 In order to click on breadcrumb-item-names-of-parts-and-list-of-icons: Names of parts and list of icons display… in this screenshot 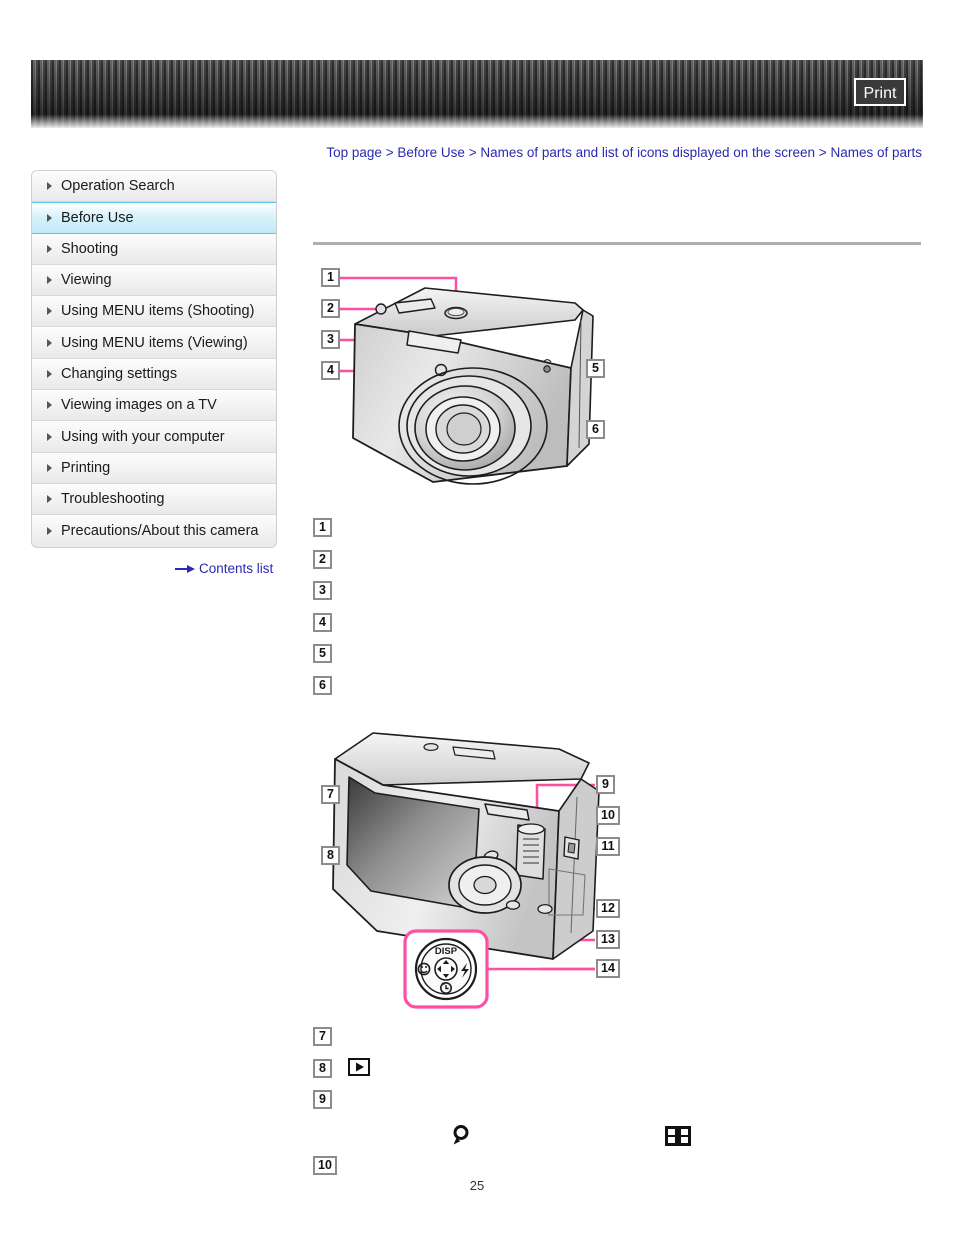, I will do `click(647, 152)`.